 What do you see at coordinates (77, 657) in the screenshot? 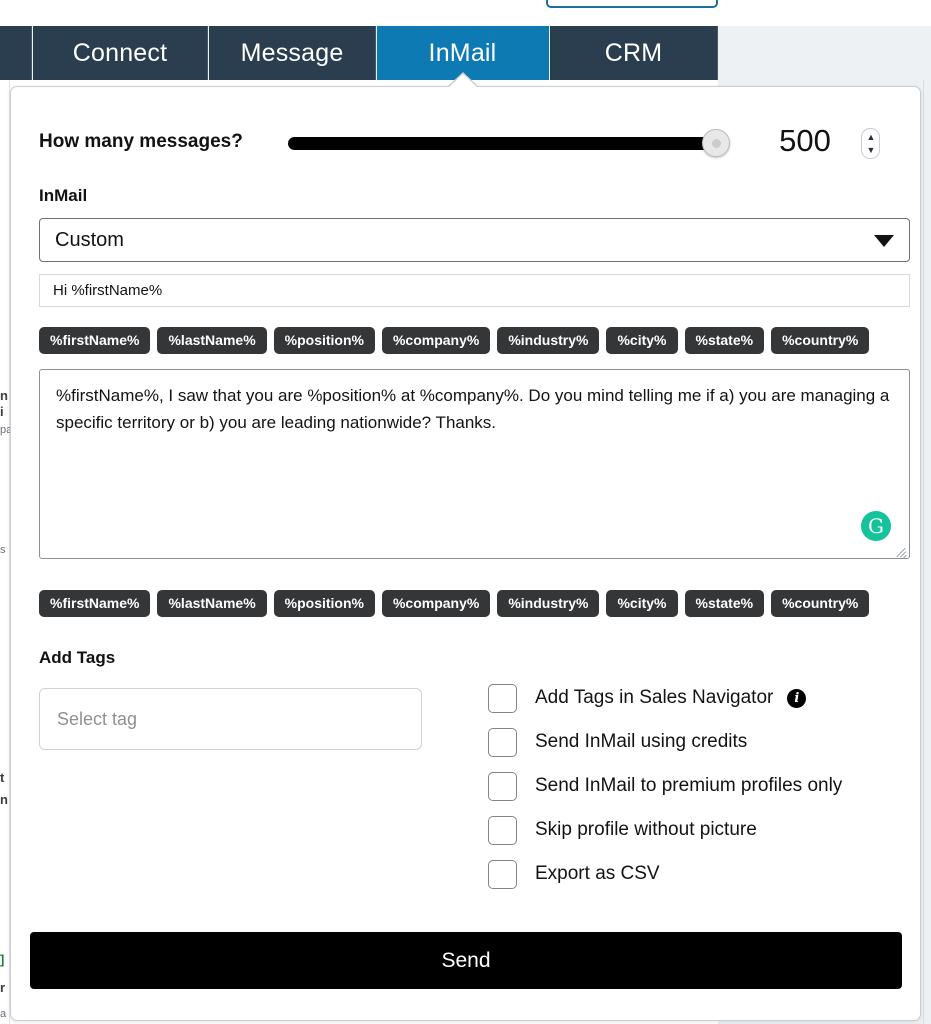
I see `add-tags-title: Add Tags` at bounding box center [77, 657].